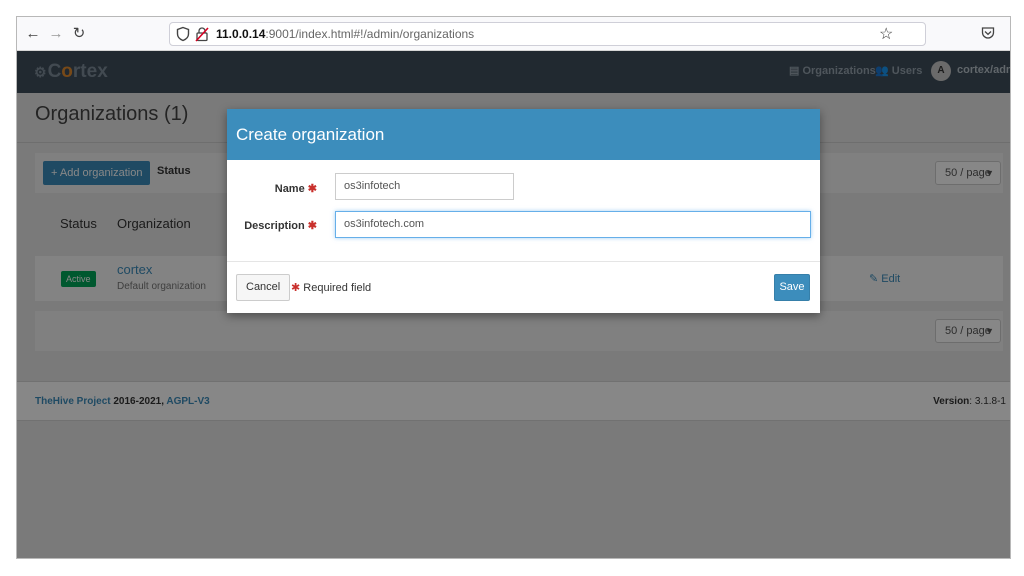 The height and width of the screenshot is (576, 1024). What do you see at coordinates (310, 134) in the screenshot?
I see `dialog-title: Create organization` at bounding box center [310, 134].